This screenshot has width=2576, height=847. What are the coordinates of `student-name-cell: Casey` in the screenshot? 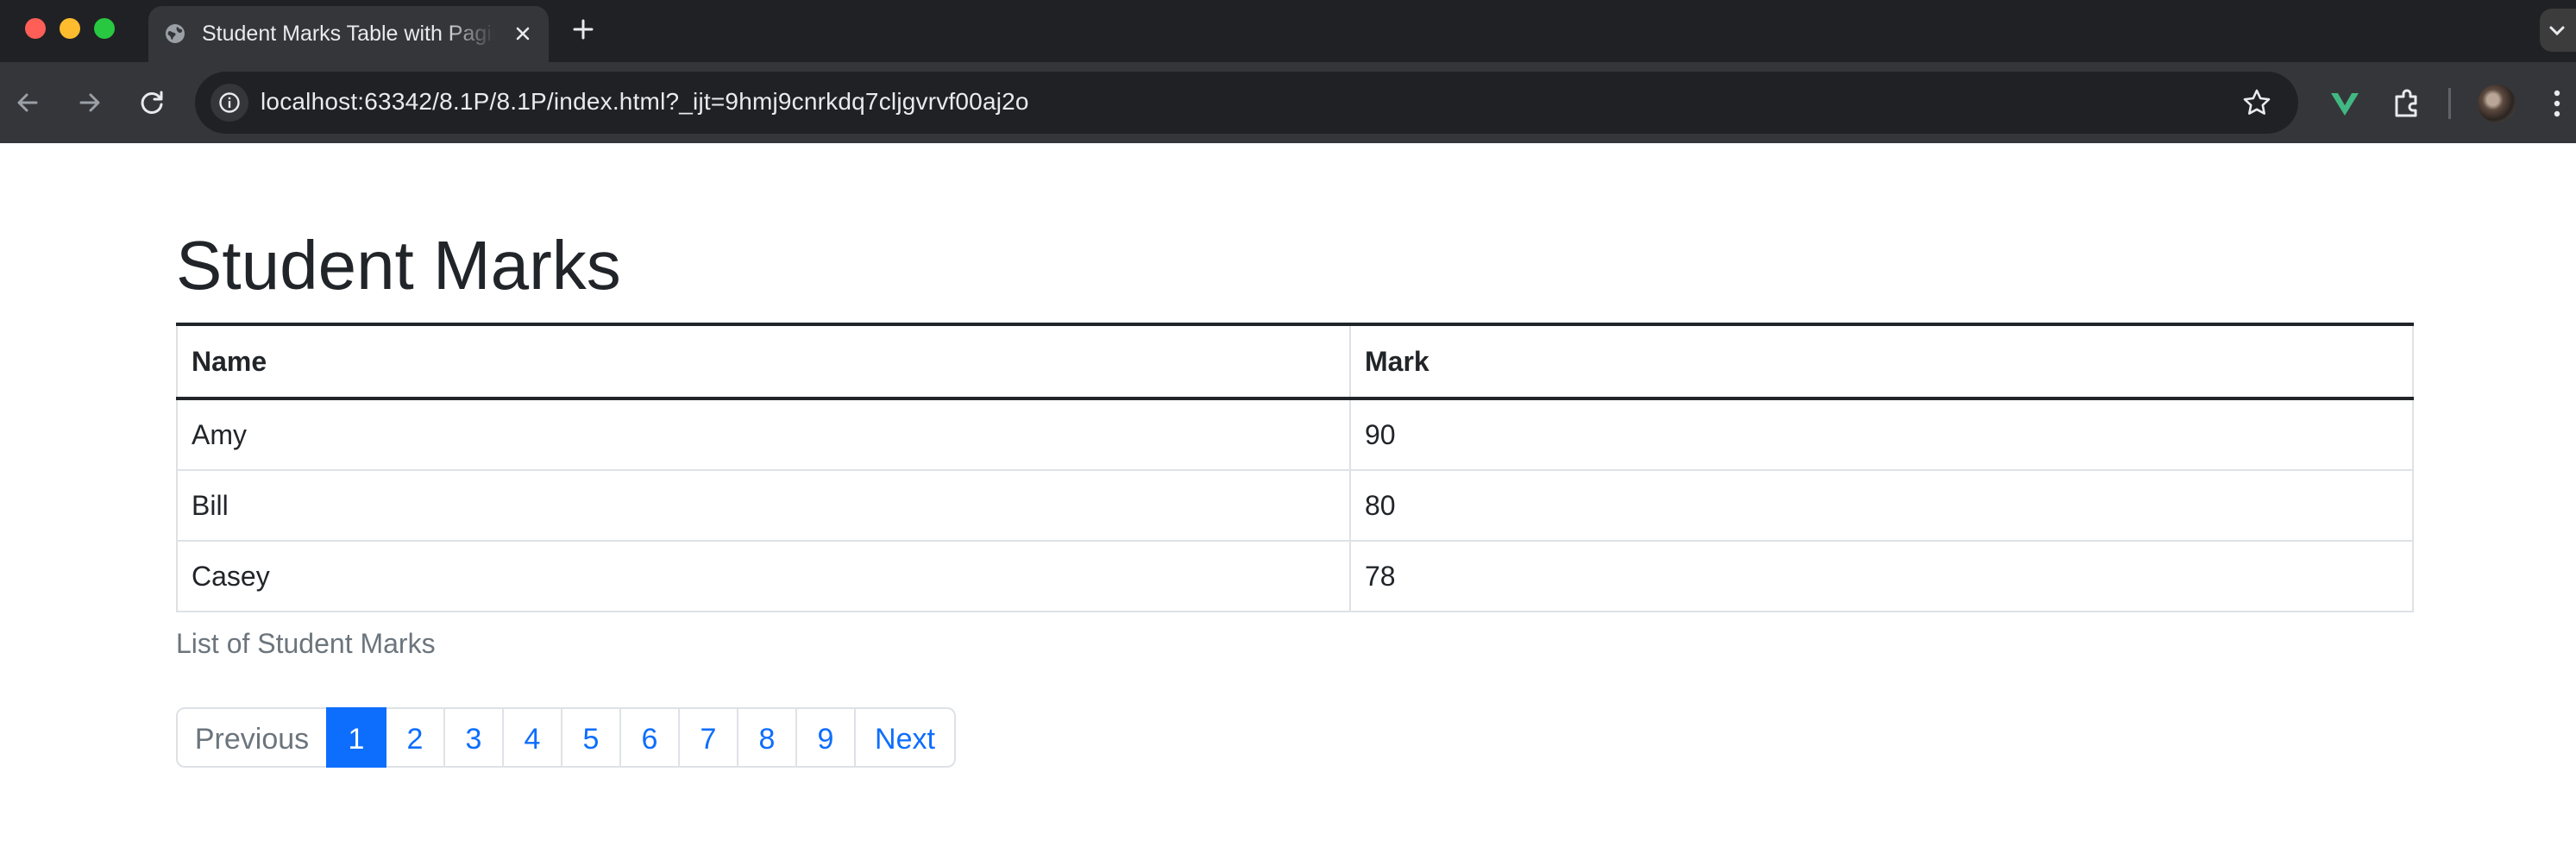 It's located at (763, 576).